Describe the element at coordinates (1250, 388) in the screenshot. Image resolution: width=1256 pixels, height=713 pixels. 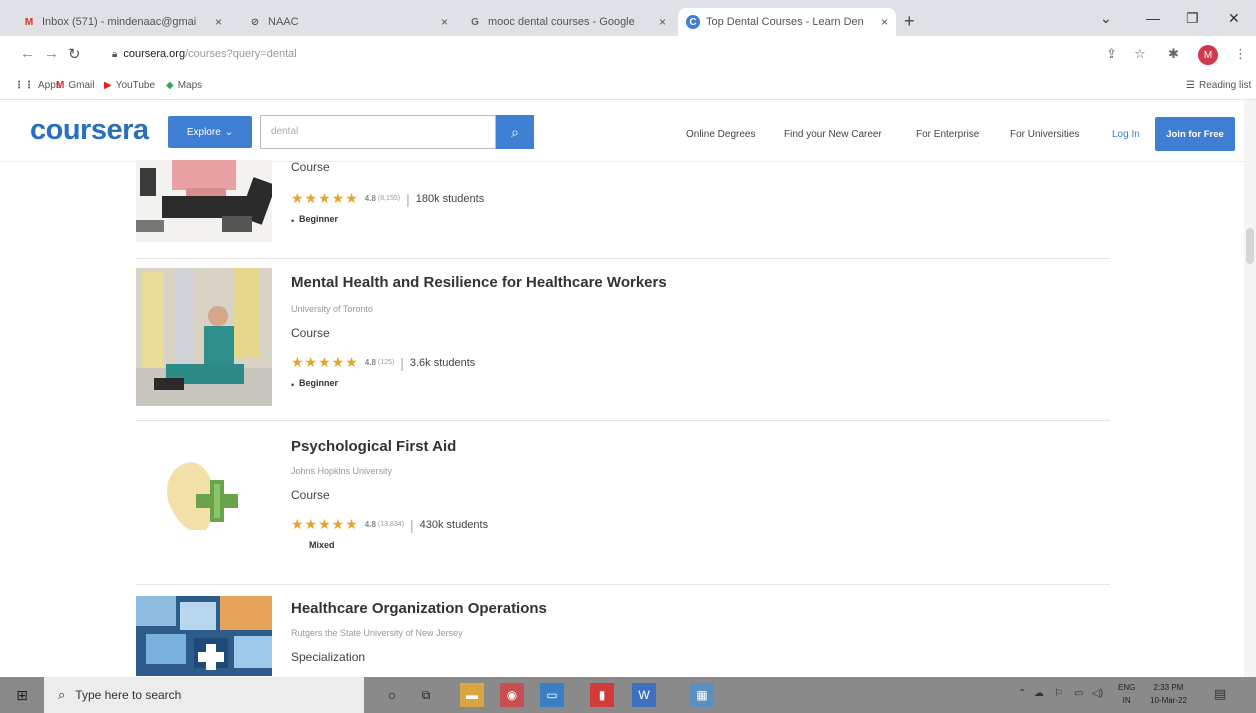
I see `page-scrollbar` at that location.